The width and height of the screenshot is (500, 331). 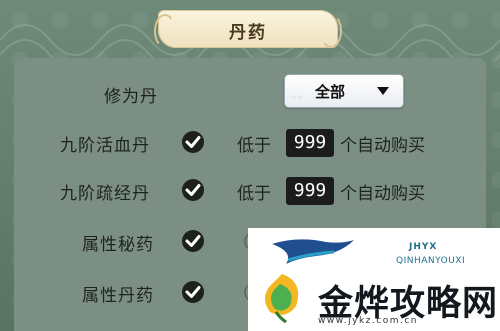 What do you see at coordinates (131, 97) in the screenshot?
I see `filter-label: 修为丹` at bounding box center [131, 97].